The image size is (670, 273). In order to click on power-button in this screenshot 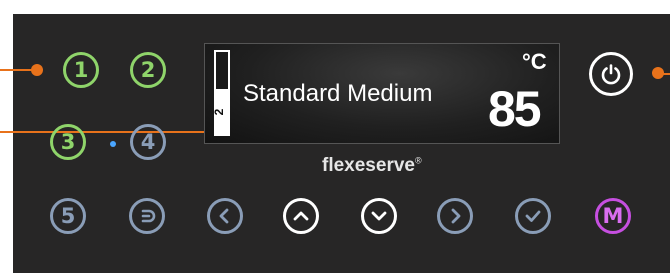, I will do `click(611, 74)`.